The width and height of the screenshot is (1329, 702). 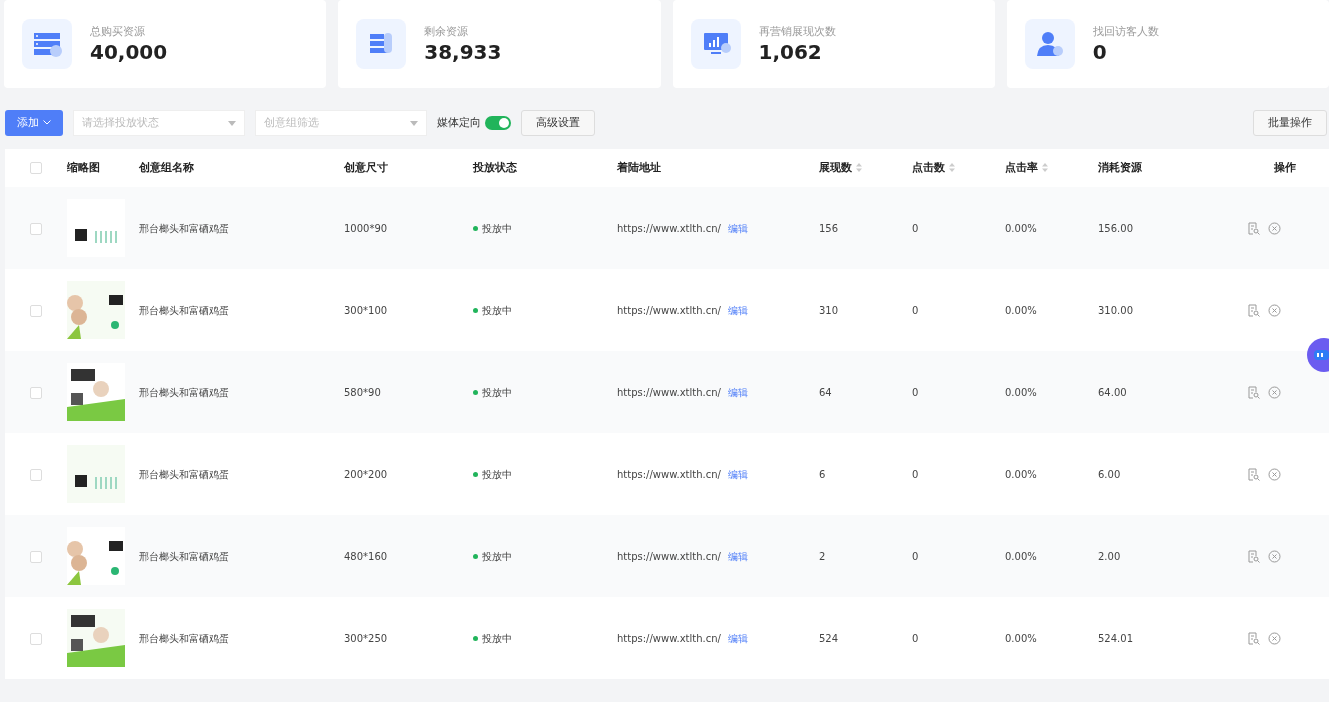 What do you see at coordinates (1100, 52) in the screenshot?
I see `stat-value: 0` at bounding box center [1100, 52].